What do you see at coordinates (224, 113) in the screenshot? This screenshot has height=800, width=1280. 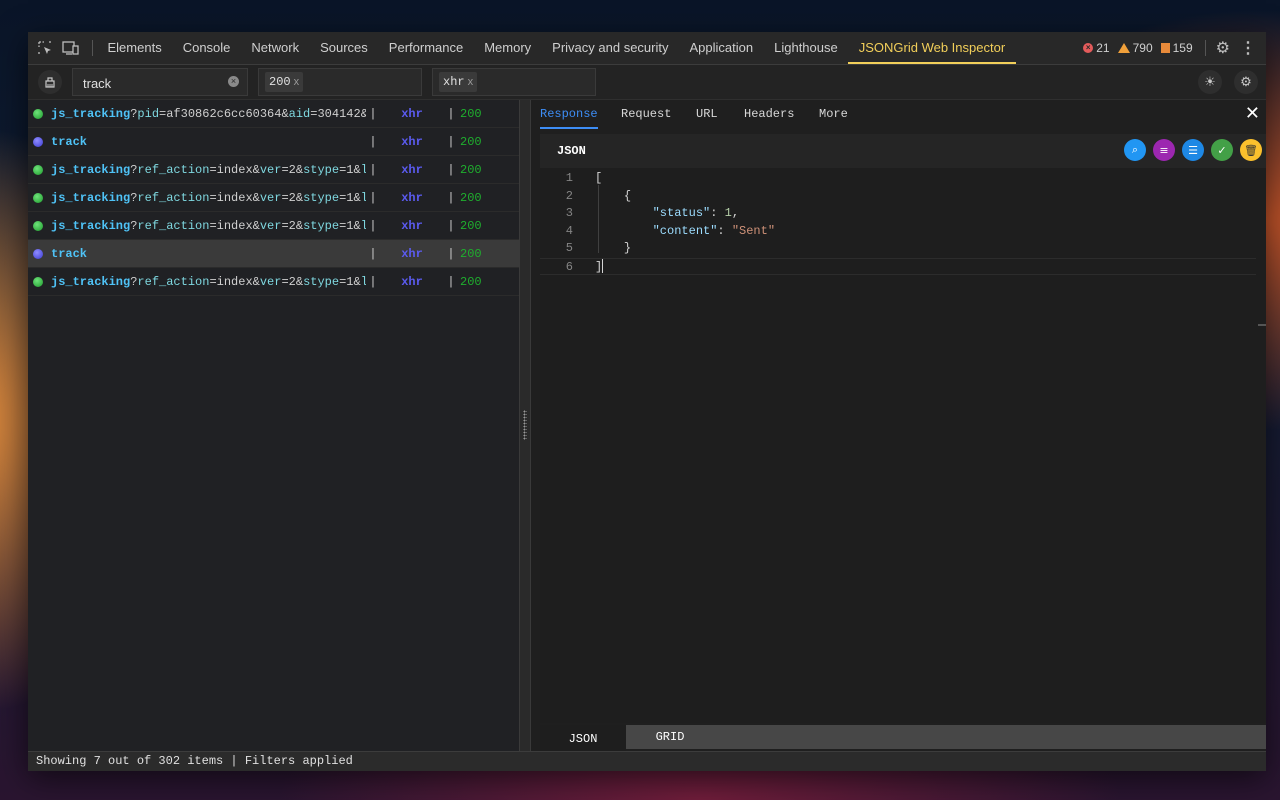 I see `query-param-text: af30862c6cc60364` at bounding box center [224, 113].